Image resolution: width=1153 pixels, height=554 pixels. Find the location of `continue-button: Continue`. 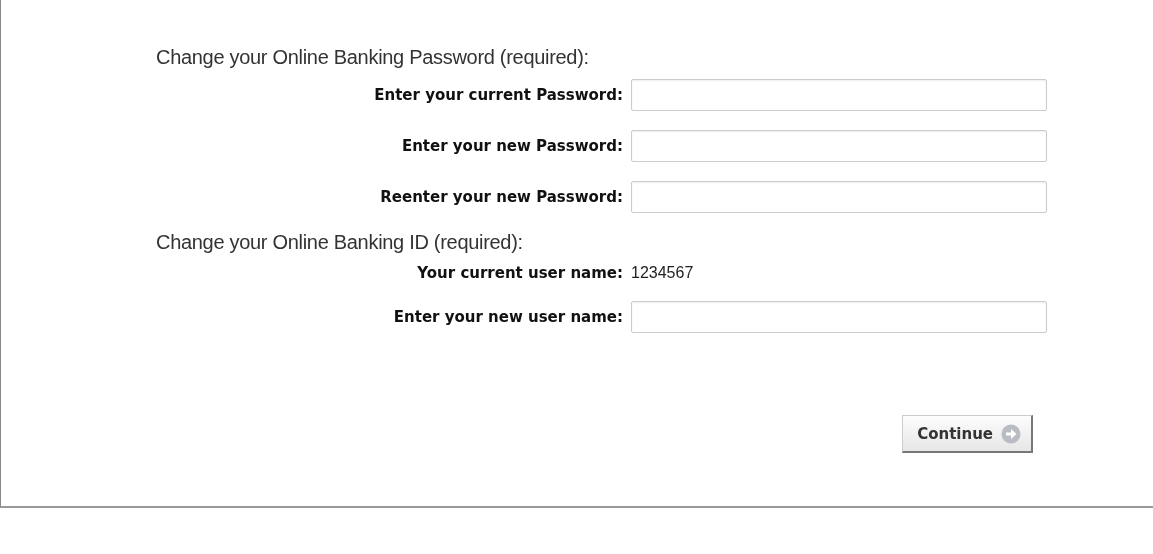

continue-button: Continue is located at coordinates (967, 434).